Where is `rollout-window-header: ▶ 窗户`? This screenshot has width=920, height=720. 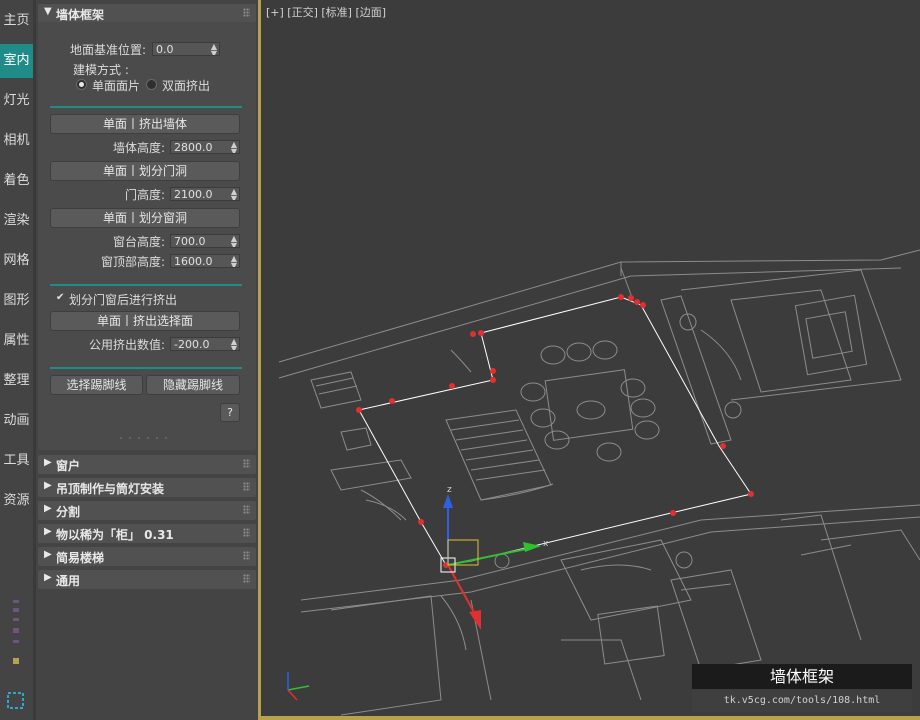 rollout-window-header: ▶ 窗户 is located at coordinates (147, 464).